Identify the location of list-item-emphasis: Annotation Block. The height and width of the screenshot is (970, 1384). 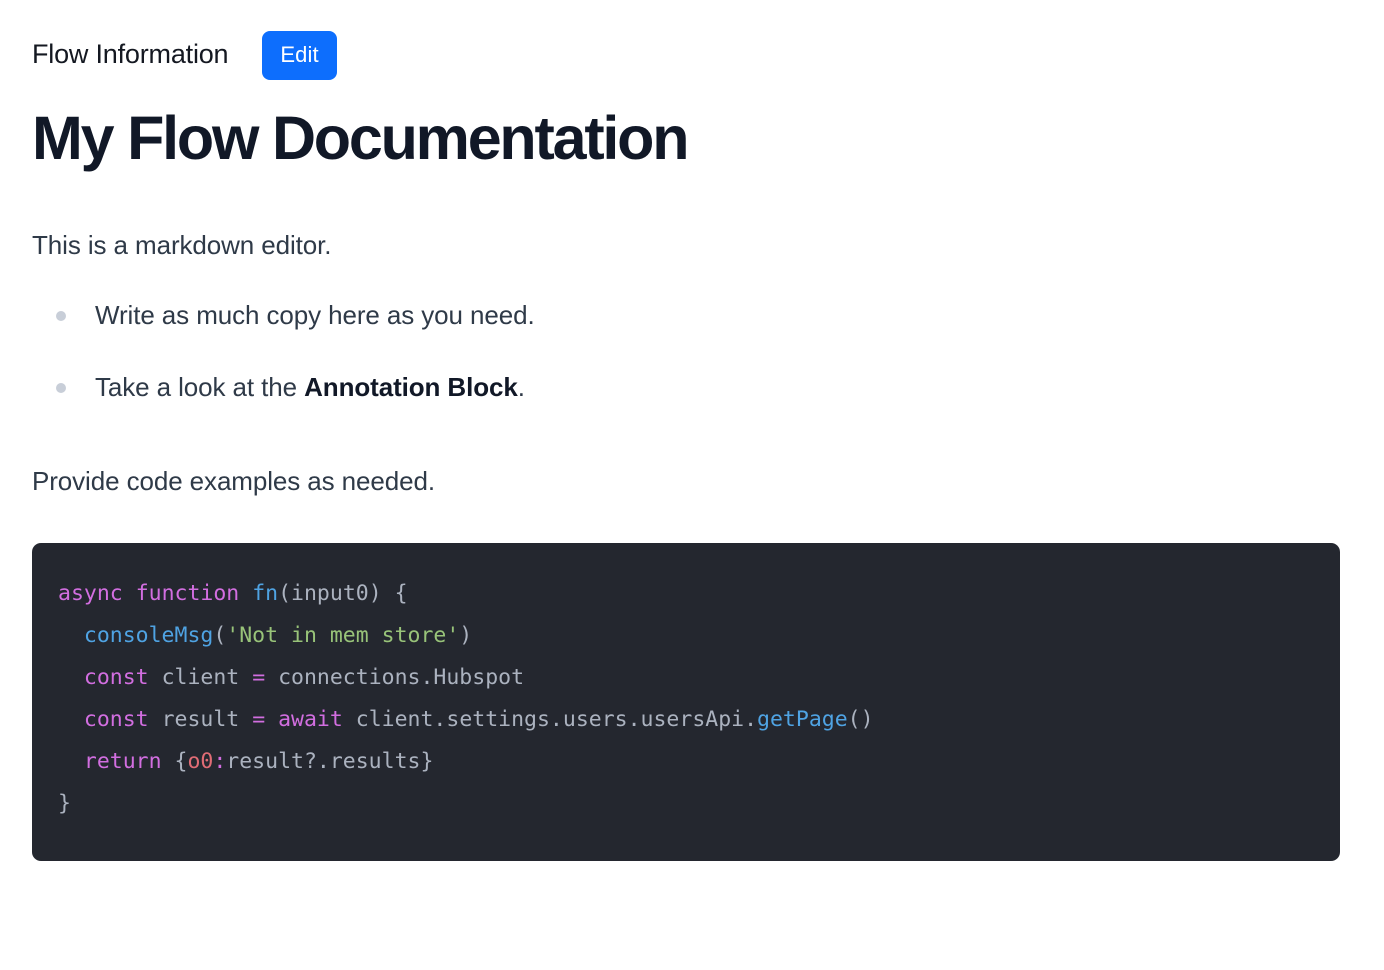
(411, 386).